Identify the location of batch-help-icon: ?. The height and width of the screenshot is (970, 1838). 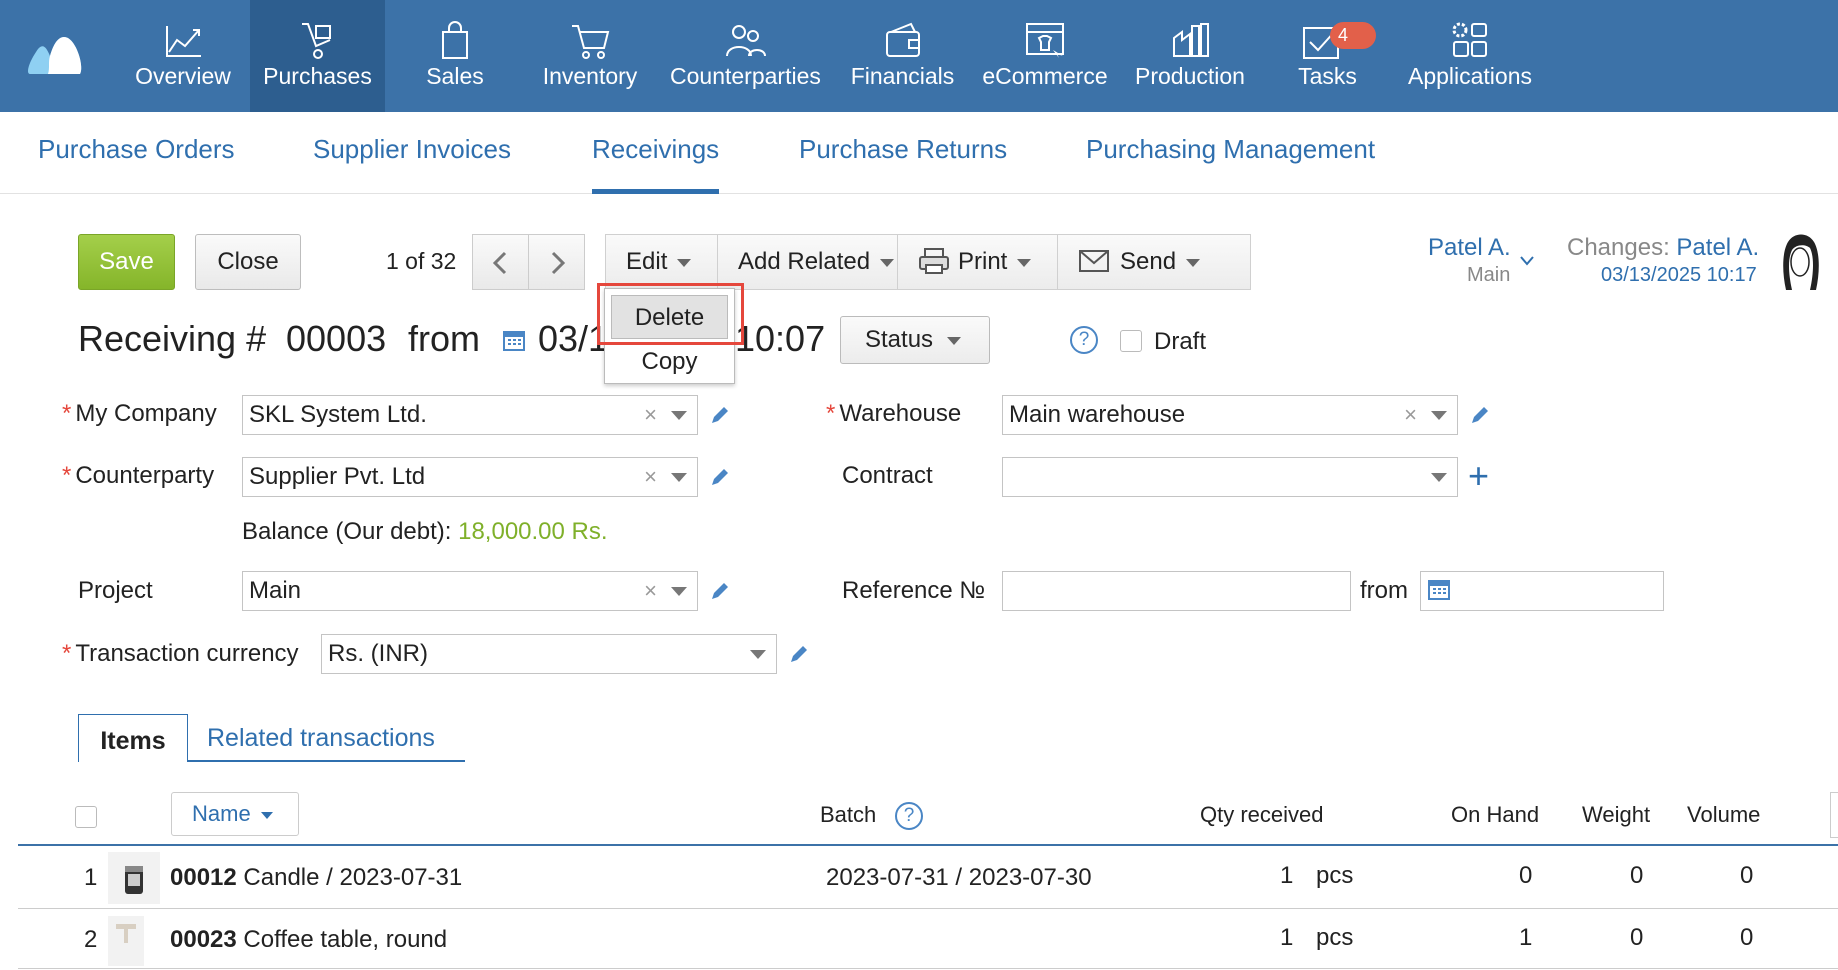
(909, 816).